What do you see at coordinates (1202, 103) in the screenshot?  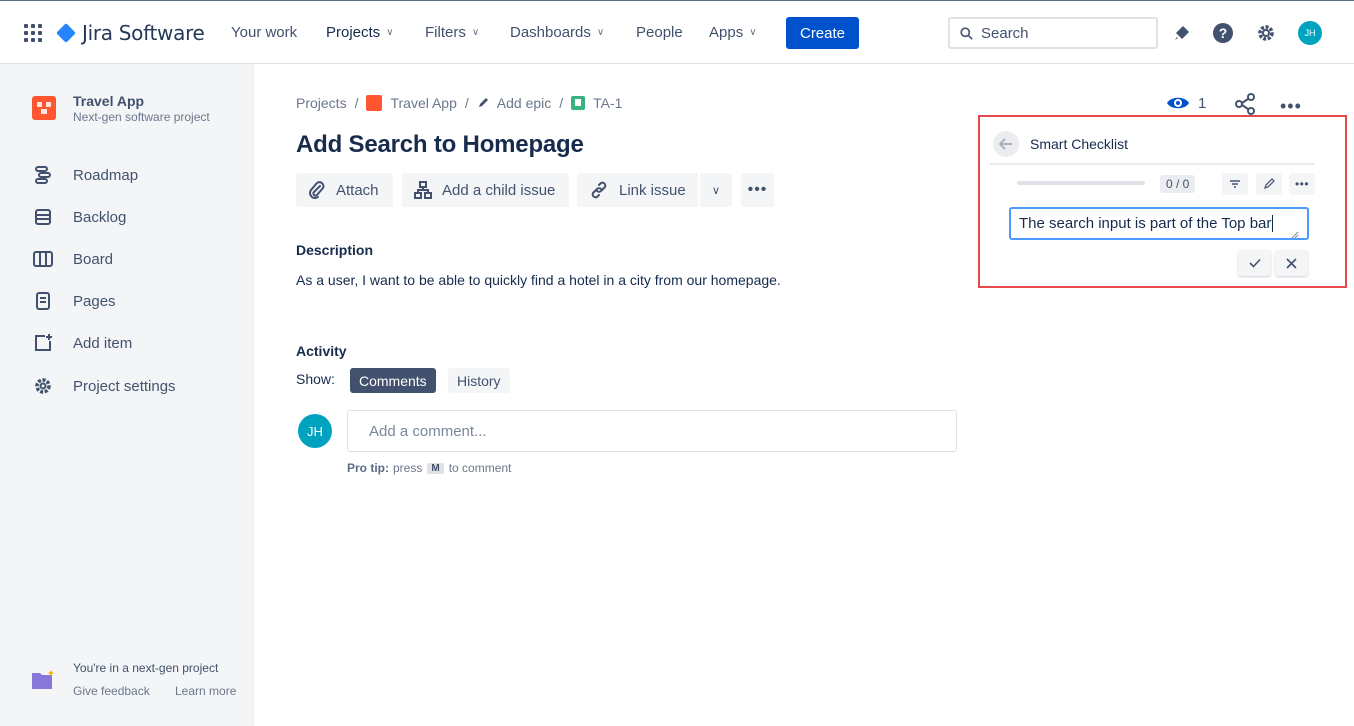 I see `watch-count: 1` at bounding box center [1202, 103].